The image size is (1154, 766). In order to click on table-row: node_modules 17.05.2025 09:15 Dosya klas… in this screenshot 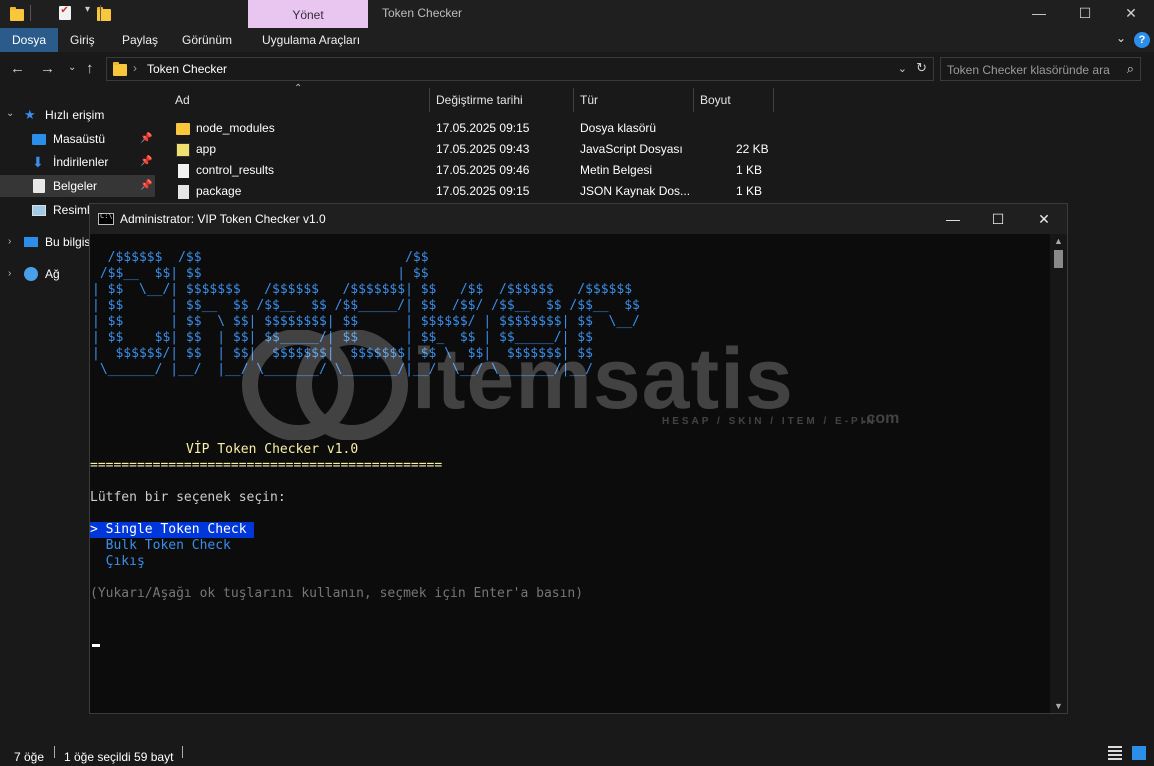, I will do `click(472, 128)`.